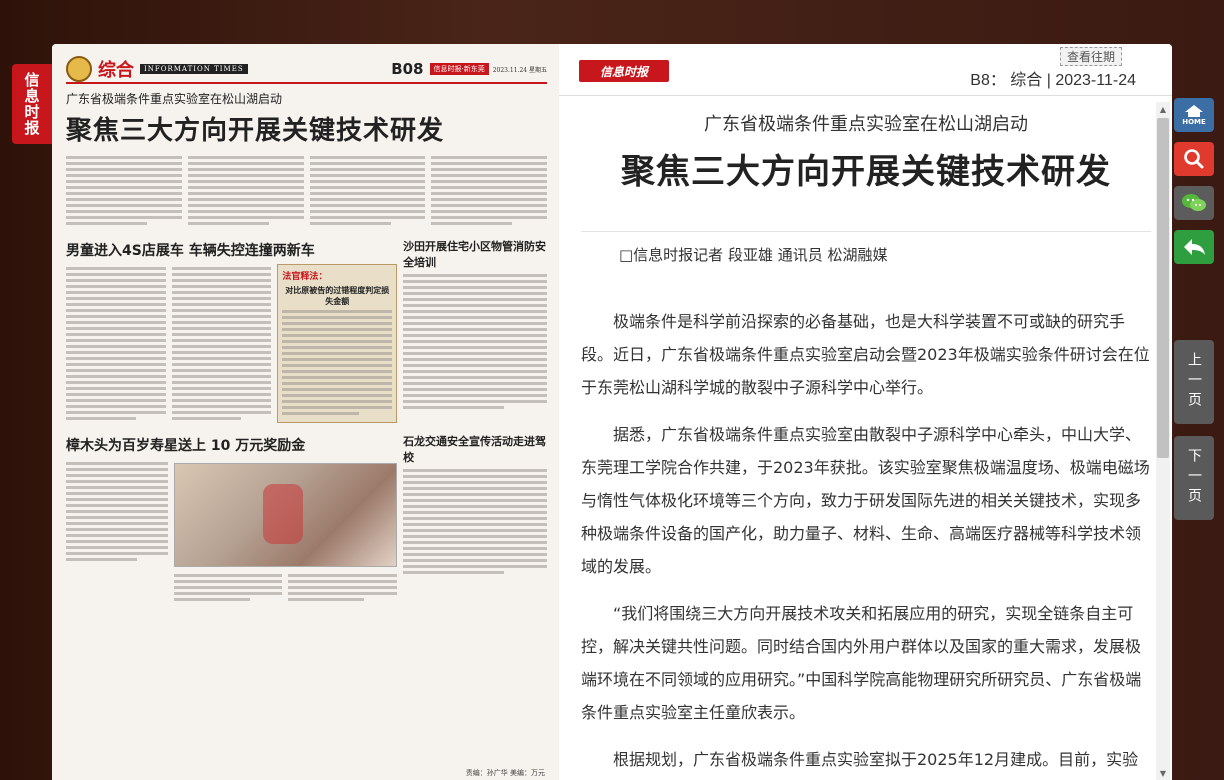  What do you see at coordinates (306, 190) in the screenshot?
I see `newspaper-columns-top` at bounding box center [306, 190].